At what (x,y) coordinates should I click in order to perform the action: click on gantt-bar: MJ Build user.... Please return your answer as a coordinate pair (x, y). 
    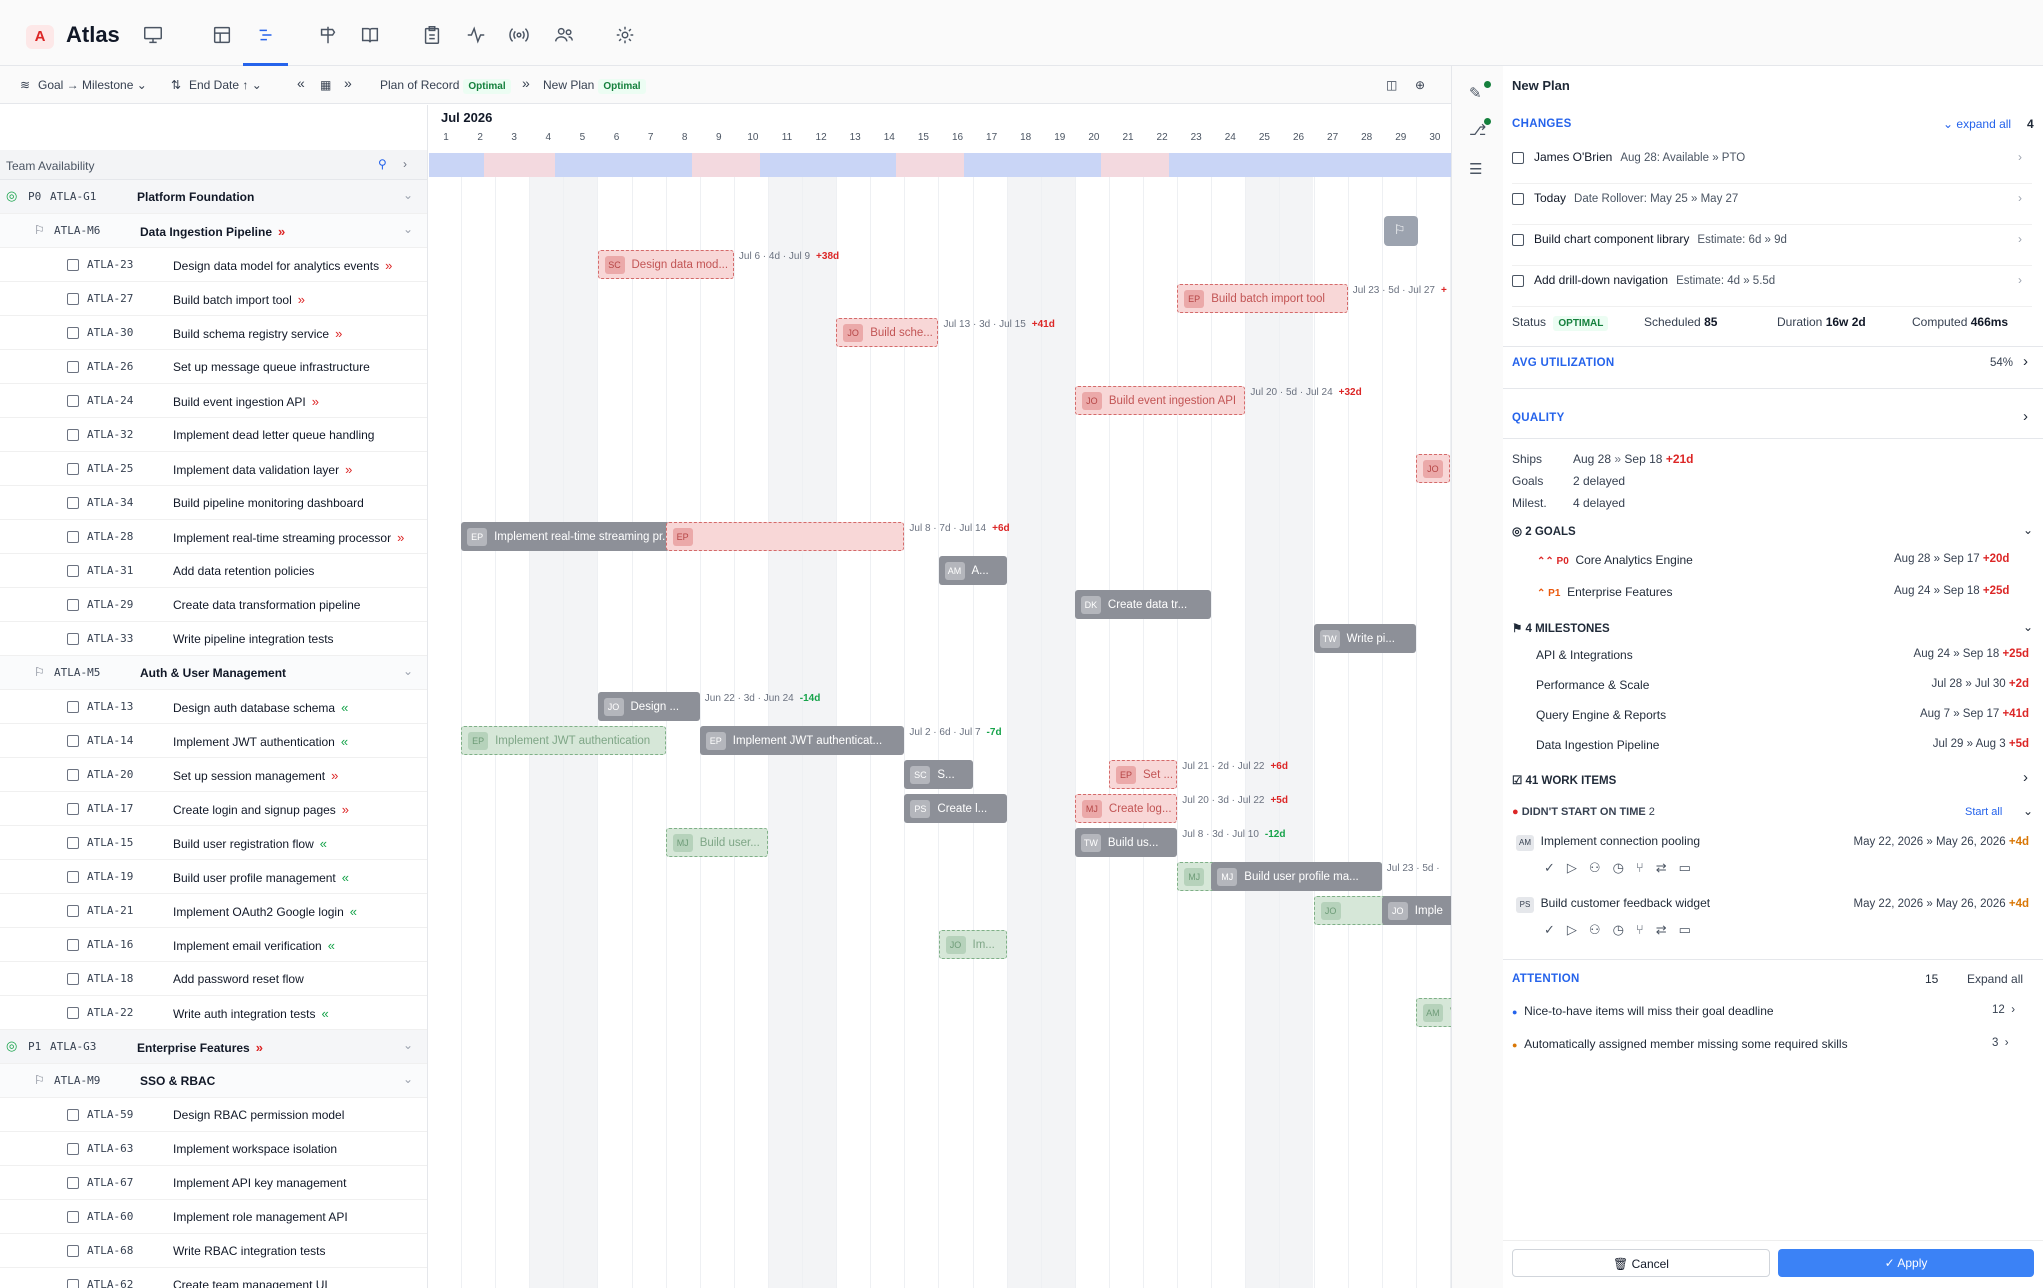
    Looking at the image, I should click on (716, 842).